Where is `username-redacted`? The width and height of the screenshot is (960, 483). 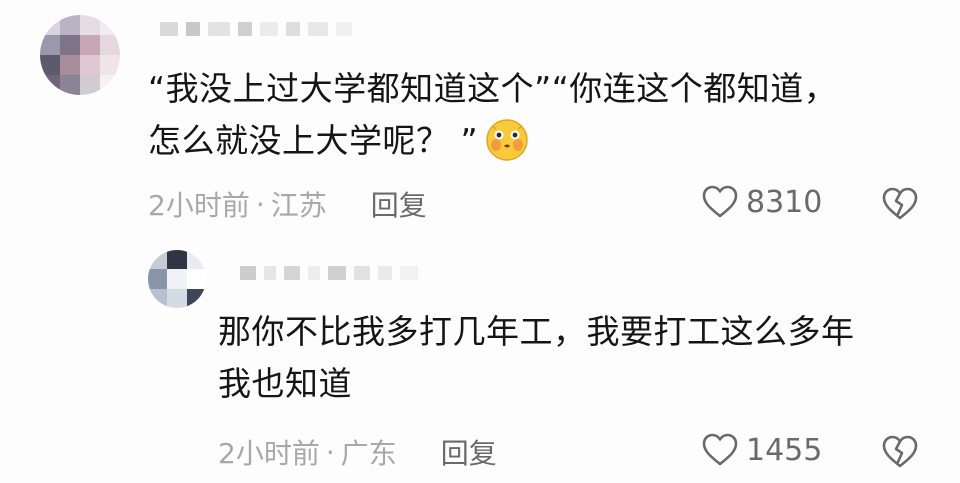
username-redacted is located at coordinates (256, 29).